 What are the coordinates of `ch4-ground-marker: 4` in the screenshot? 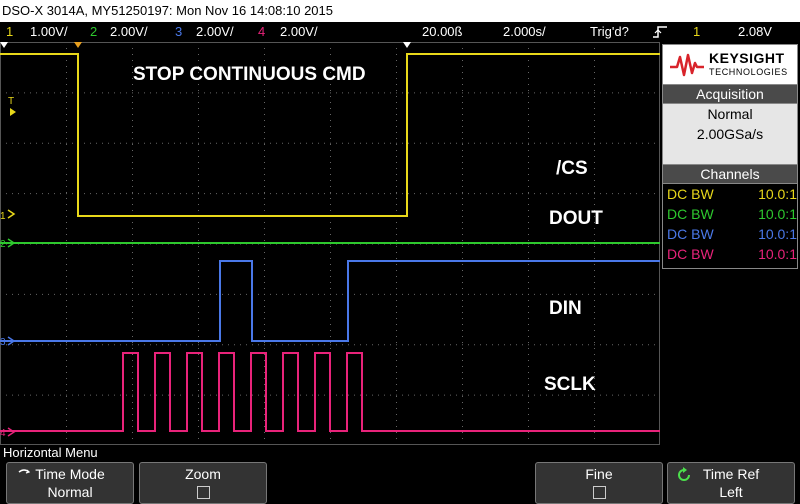 It's located at (8, 433).